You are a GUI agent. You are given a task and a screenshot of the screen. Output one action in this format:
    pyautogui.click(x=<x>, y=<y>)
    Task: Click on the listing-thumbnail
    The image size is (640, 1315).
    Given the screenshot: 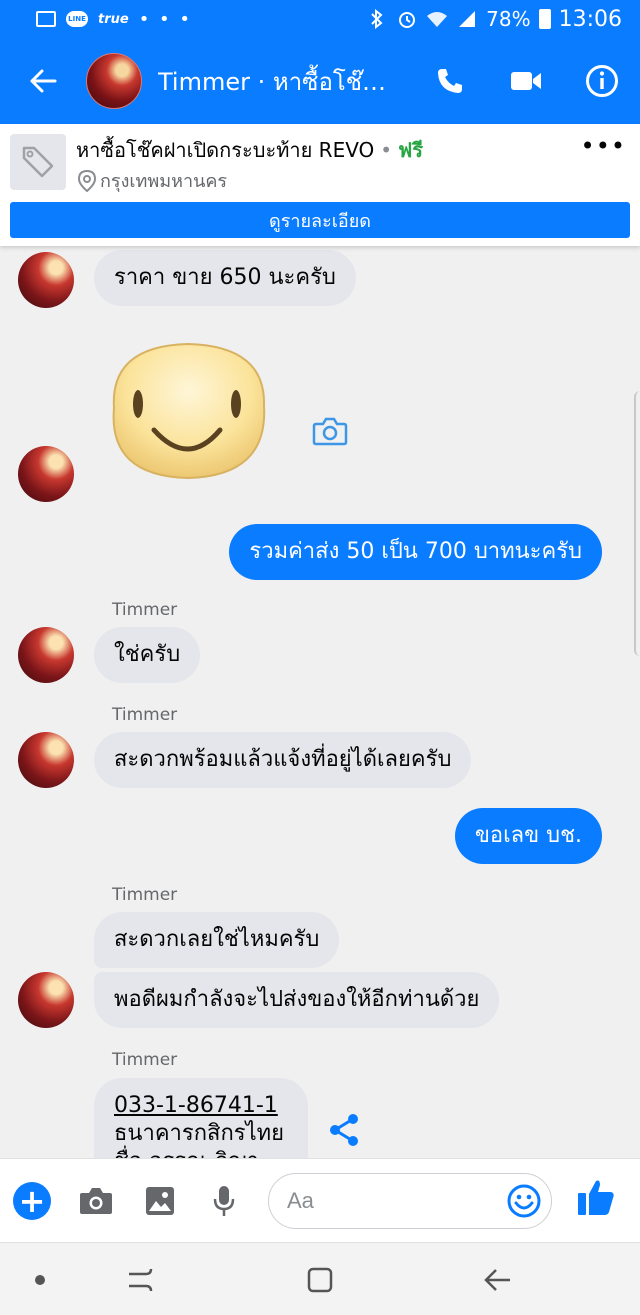 What is the action you would take?
    pyautogui.click(x=38, y=162)
    